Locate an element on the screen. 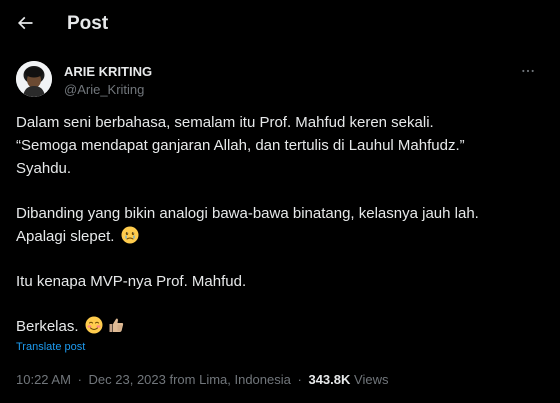  post-time: 10:22 AM is located at coordinates (43, 379).